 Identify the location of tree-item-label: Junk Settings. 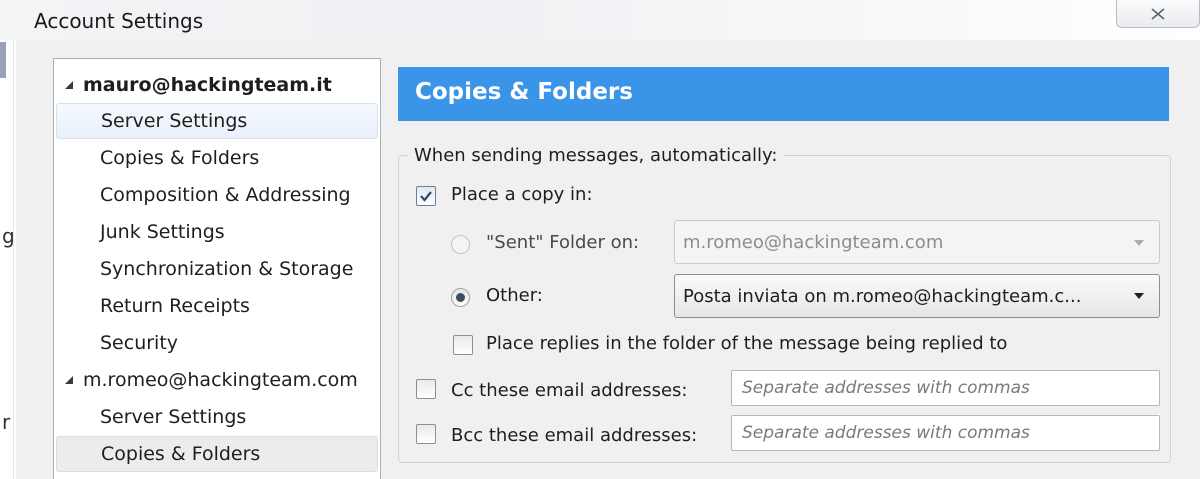
(162, 232).